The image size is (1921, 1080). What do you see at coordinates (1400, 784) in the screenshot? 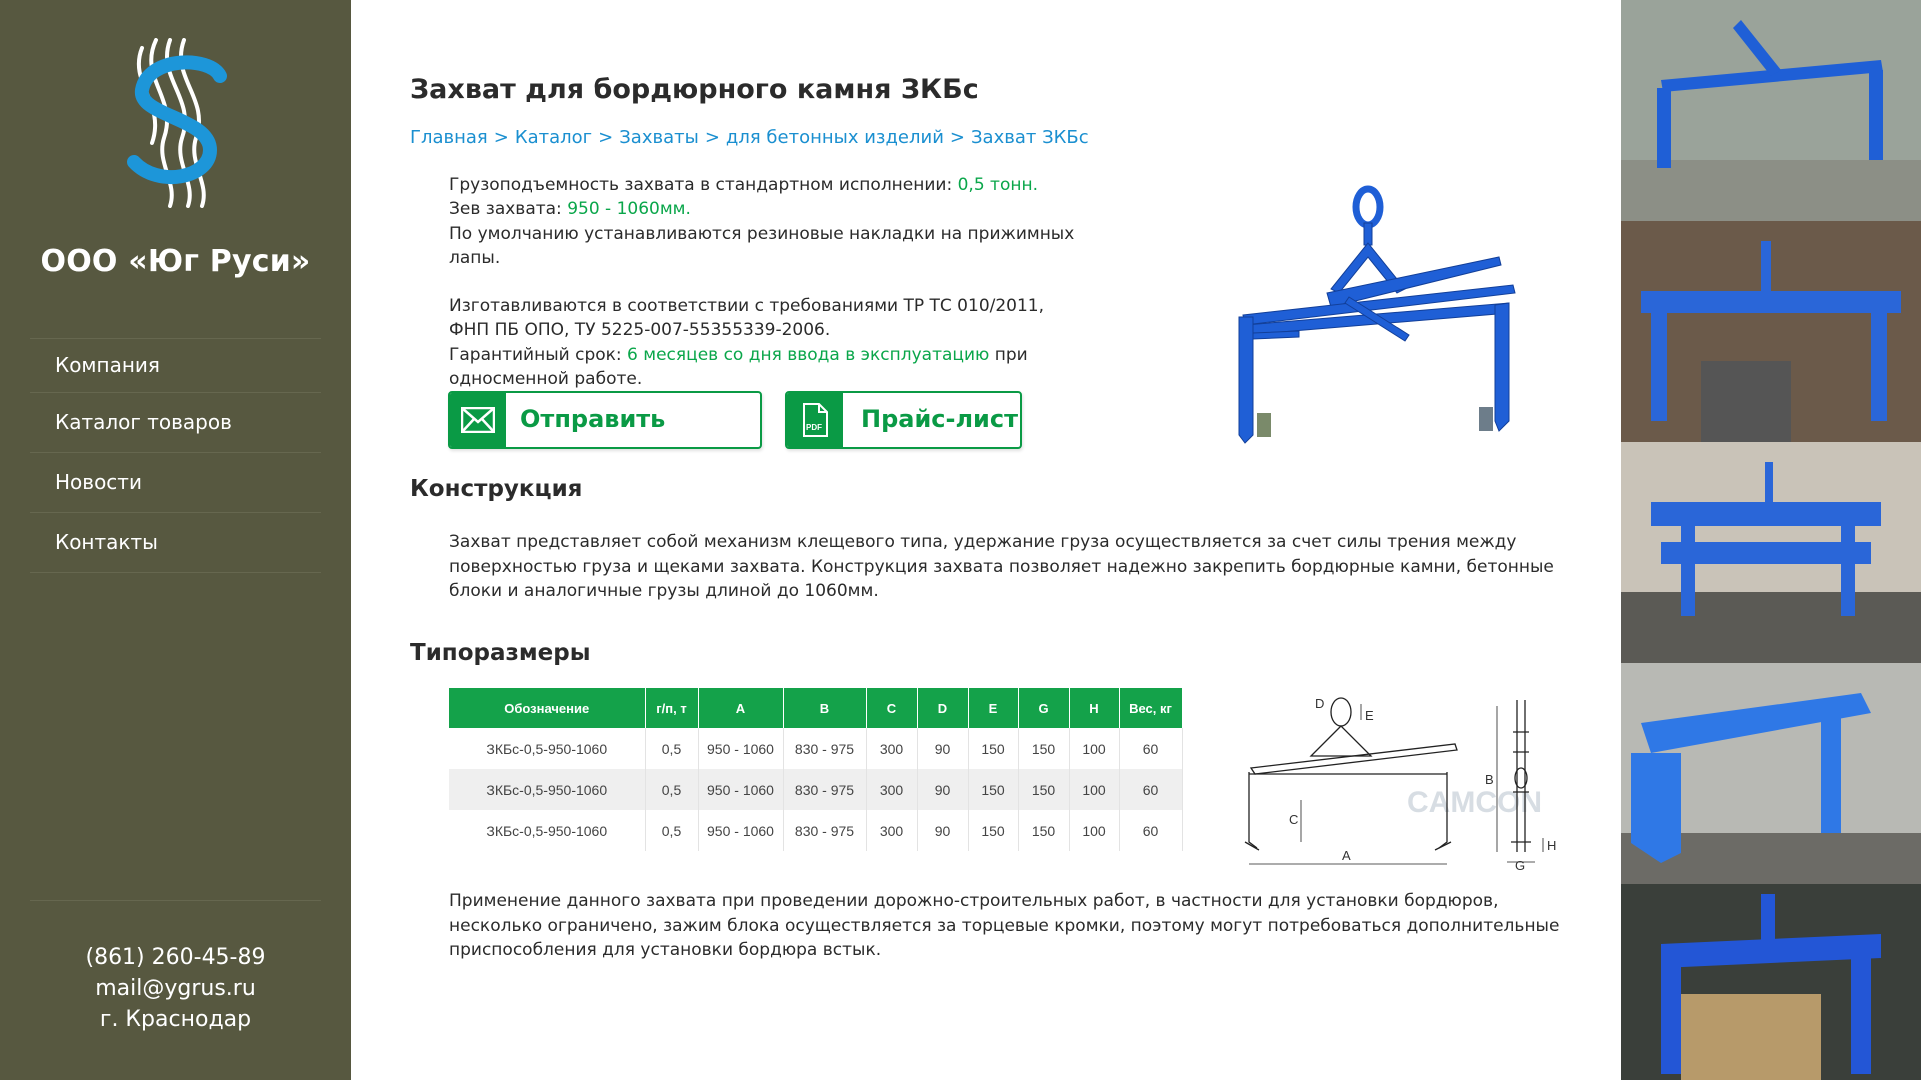
I see `dimensions-drawing: CAMCON A B C D E G H` at bounding box center [1400, 784].